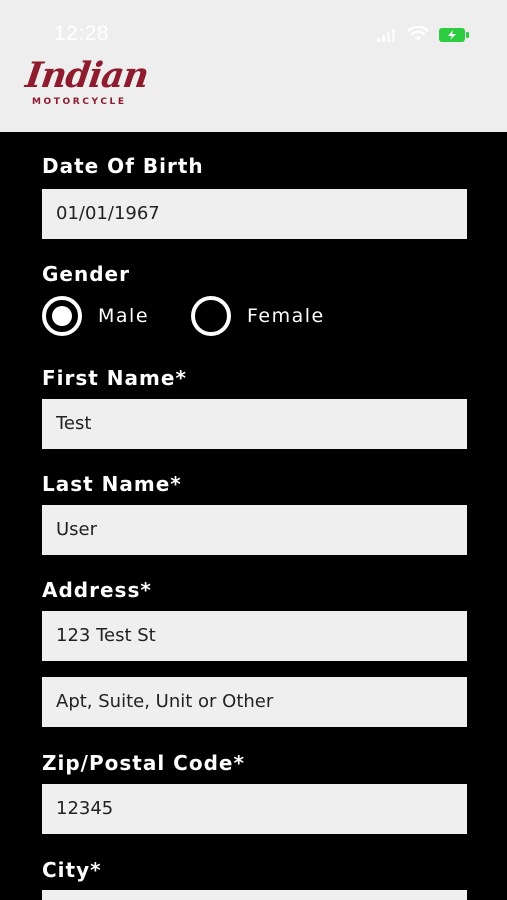 The image size is (507, 900). I want to click on address-line1-field: 123 Test St, so click(254, 636).